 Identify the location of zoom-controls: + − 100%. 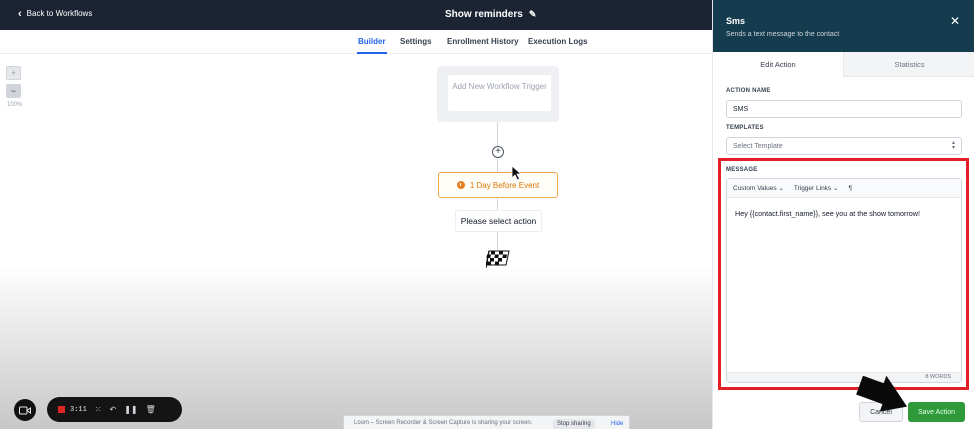
(14, 87).